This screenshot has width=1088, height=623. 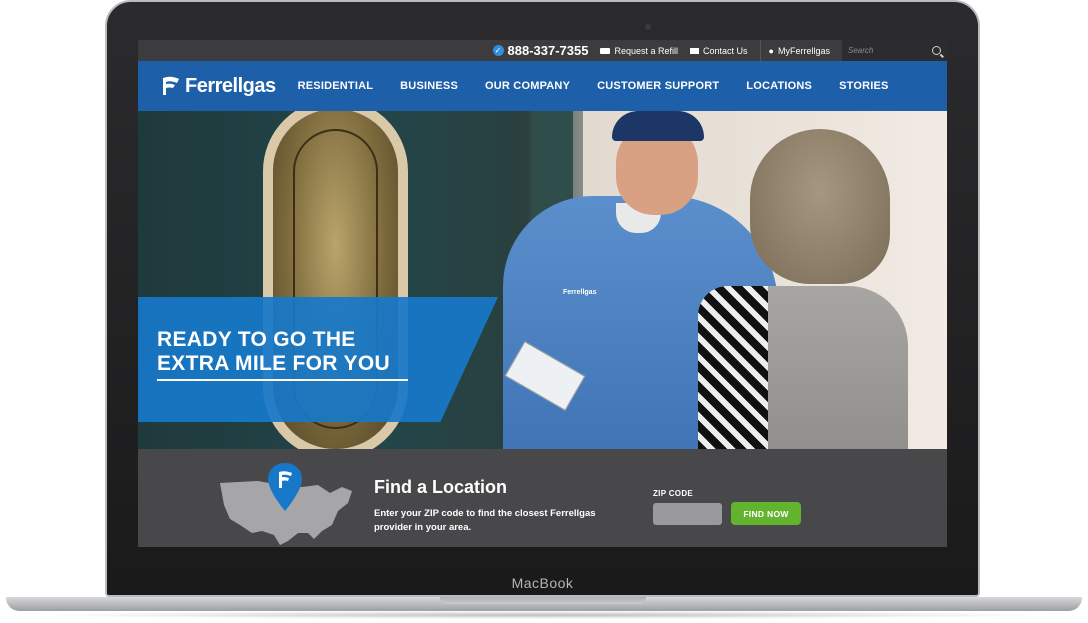 I want to click on contact-us-link: Contact Us, so click(x=719, y=51).